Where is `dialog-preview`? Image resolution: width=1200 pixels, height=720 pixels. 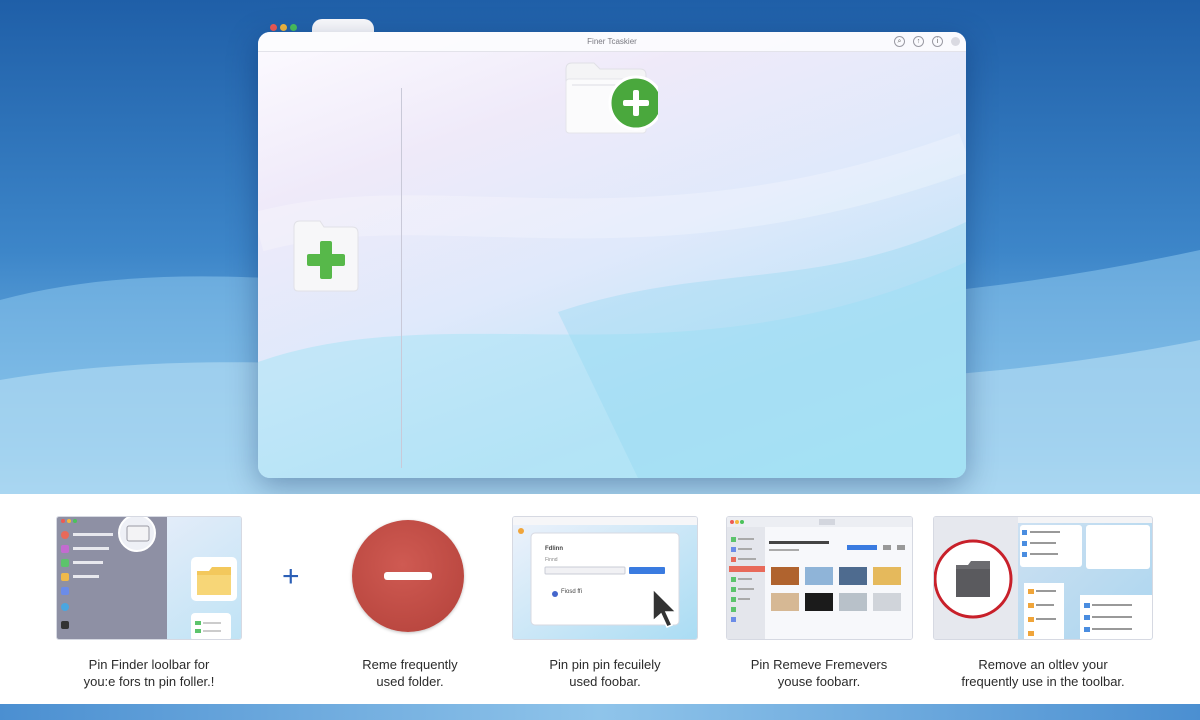
dialog-preview is located at coordinates (605, 578).